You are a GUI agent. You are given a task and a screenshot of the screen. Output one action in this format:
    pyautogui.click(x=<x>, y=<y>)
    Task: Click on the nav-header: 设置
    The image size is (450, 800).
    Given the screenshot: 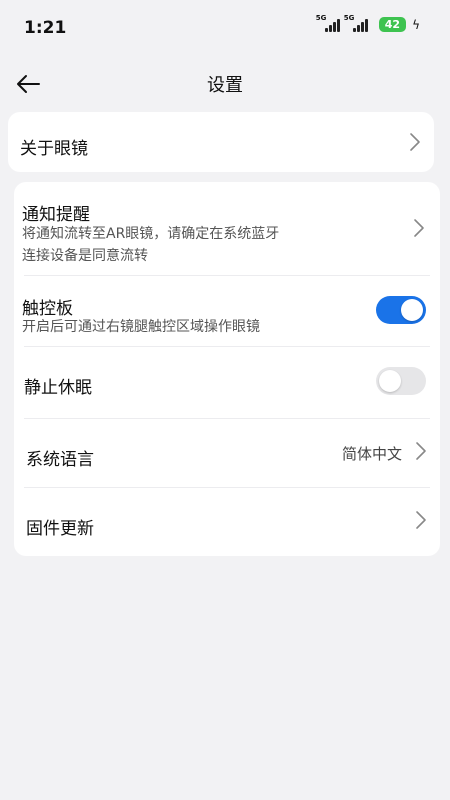 What is the action you would take?
    pyautogui.click(x=225, y=84)
    